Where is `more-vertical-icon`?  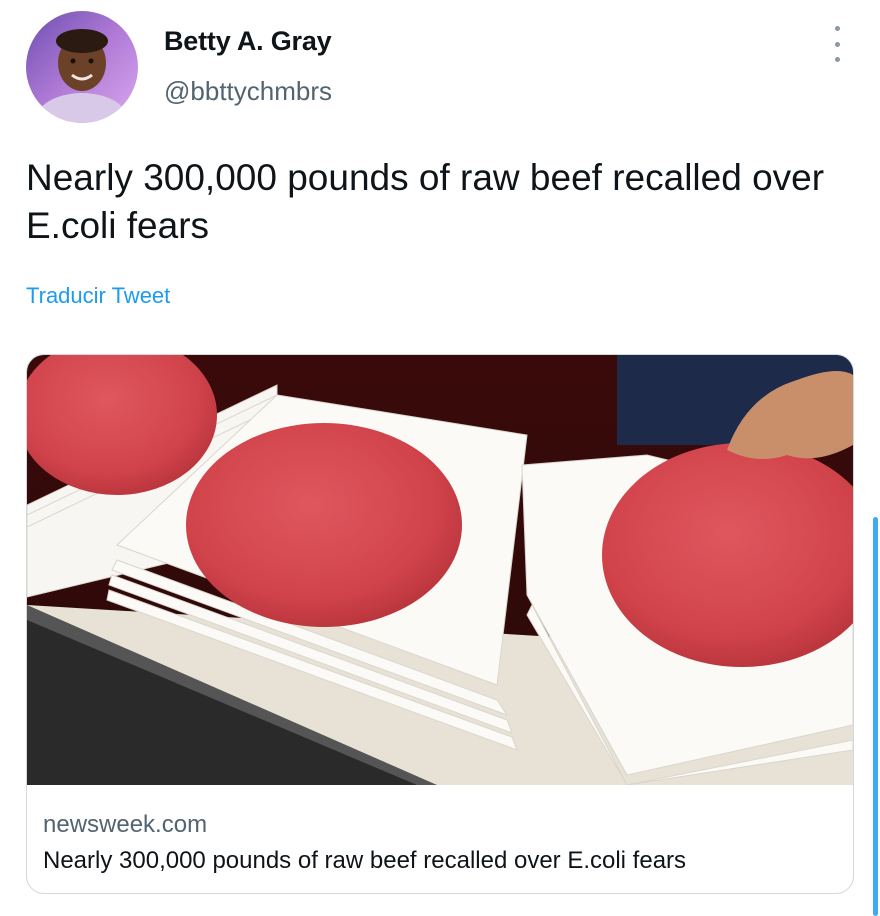
more-vertical-icon is located at coordinates (837, 44).